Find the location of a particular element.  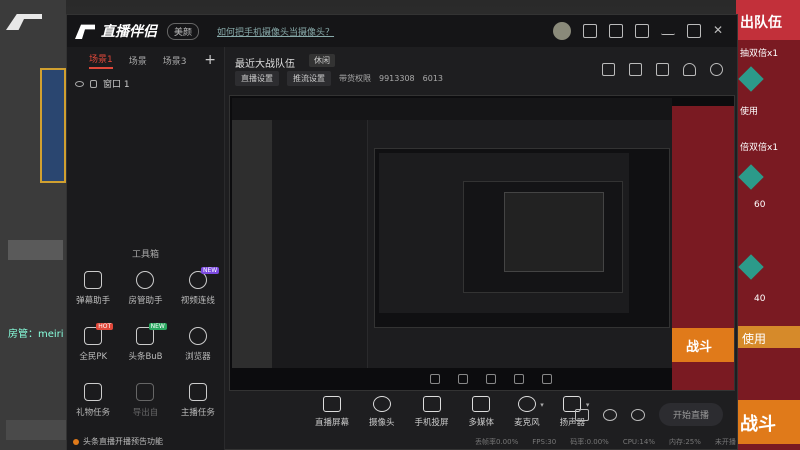

download-icon is located at coordinates (145, 392).